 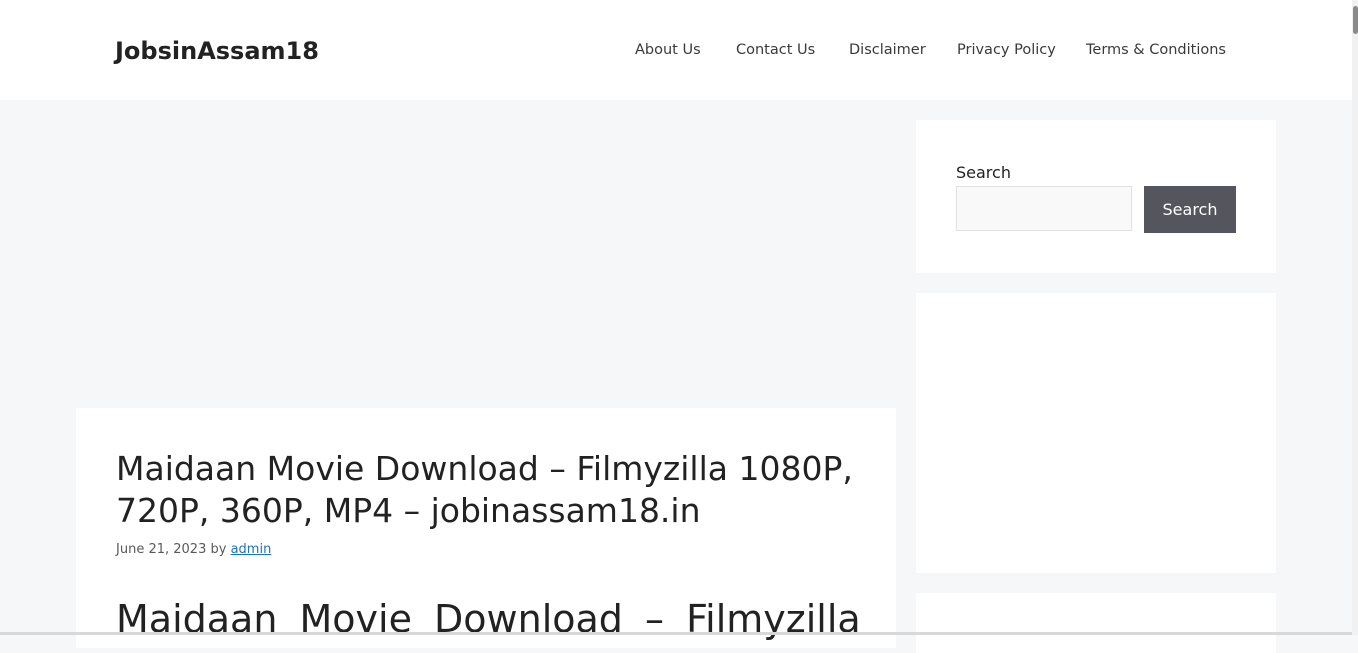 I want to click on search-label: Search, so click(x=983, y=172).